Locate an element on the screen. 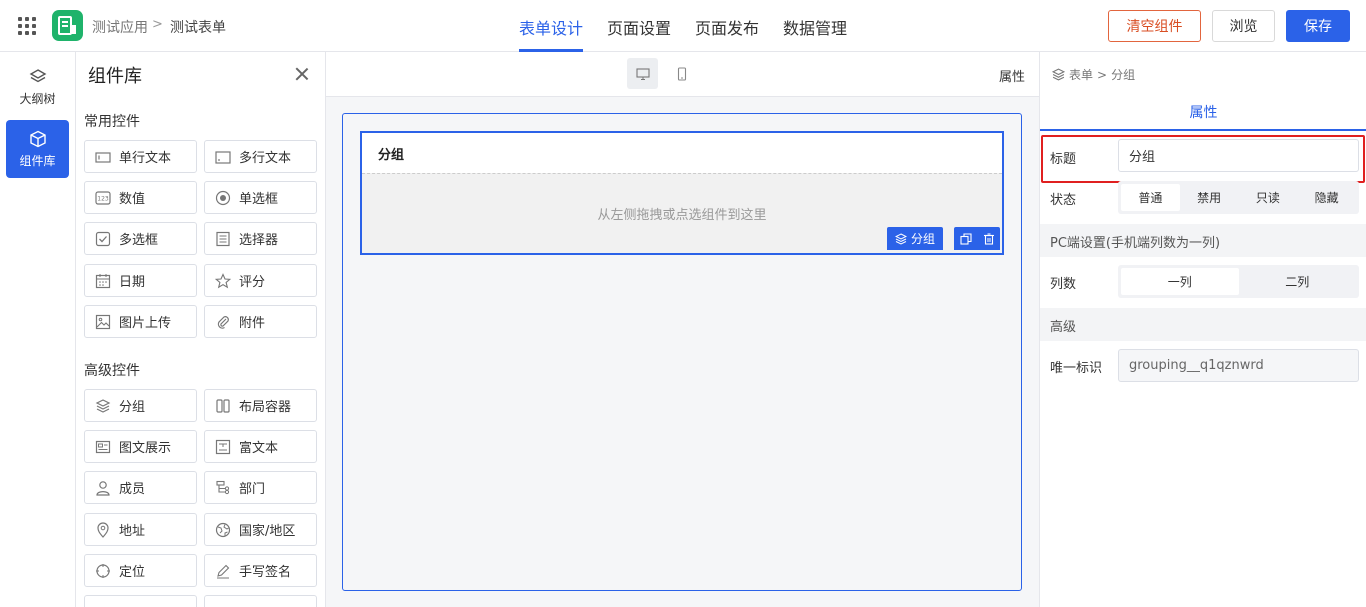 The height and width of the screenshot is (607, 1366). highlight-box is located at coordinates (1203, 159).